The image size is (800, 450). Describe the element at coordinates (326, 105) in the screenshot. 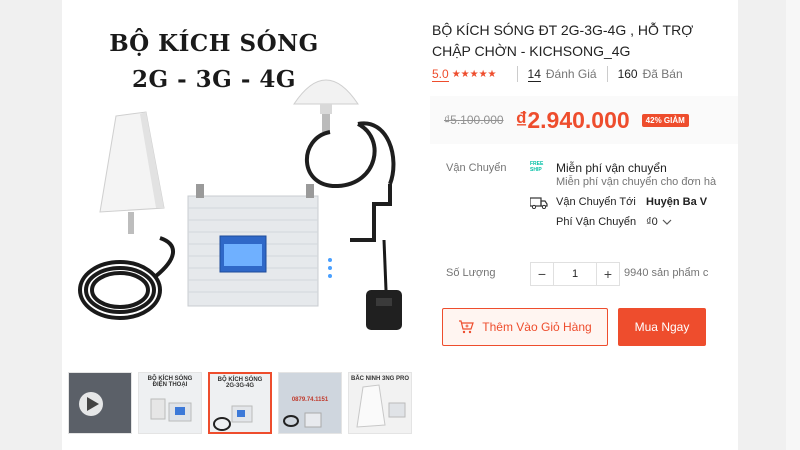

I see `dome-antenna` at that location.